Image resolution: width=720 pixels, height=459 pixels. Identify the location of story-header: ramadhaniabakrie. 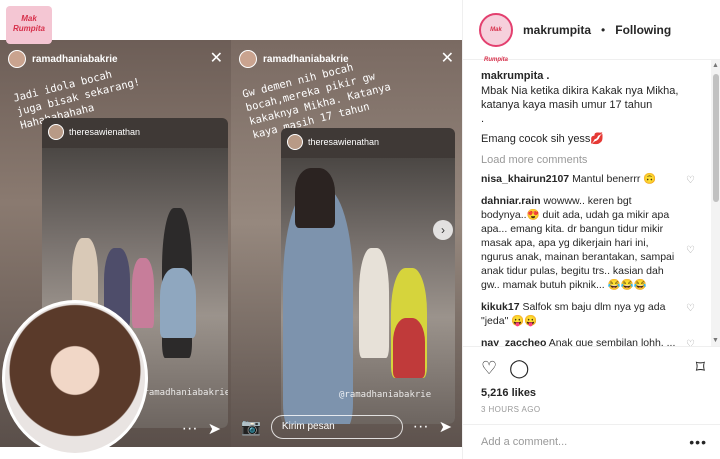
(63, 59).